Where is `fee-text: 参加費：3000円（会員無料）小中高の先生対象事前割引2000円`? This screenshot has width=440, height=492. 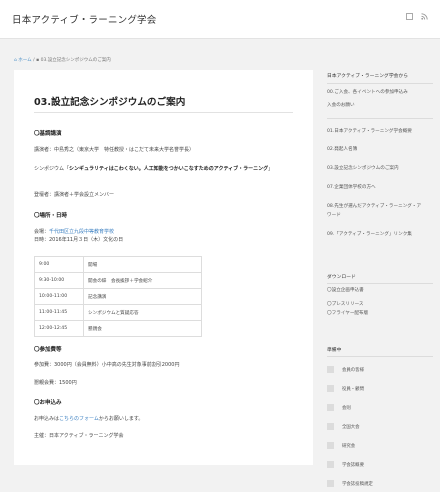 fee-text: 参加費：3000円（会員無料）小中高の先生対象事前割引2000円 is located at coordinates (107, 365).